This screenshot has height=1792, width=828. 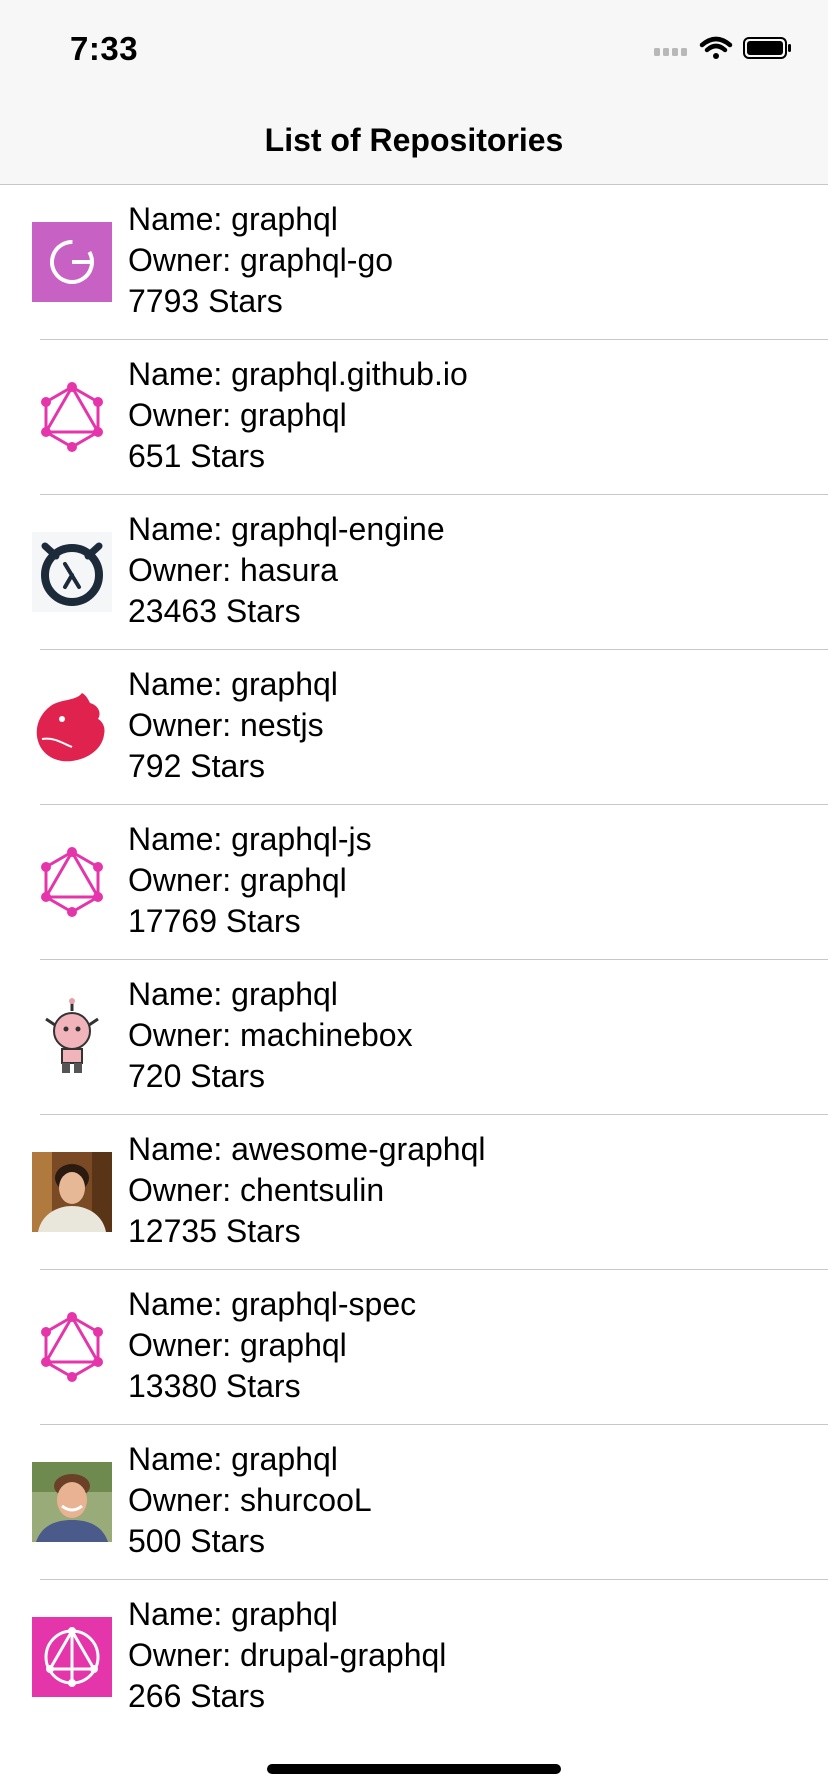 I want to click on repo-stars: 792 Stars, so click(x=196, y=766).